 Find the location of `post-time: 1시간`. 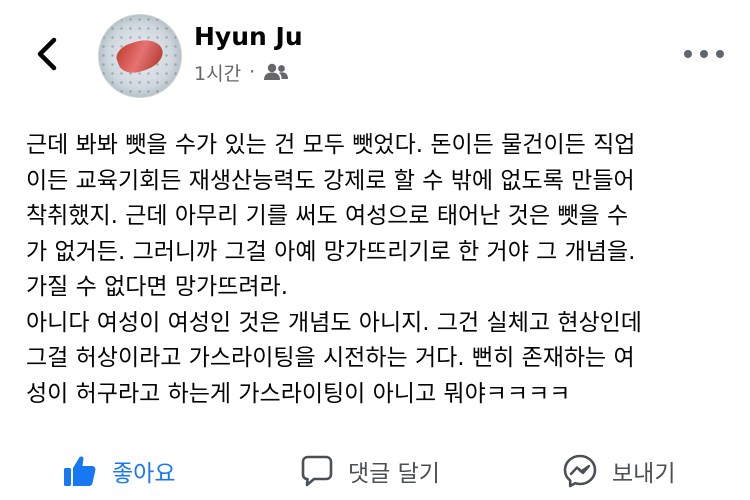

post-time: 1시간 is located at coordinates (217, 72).